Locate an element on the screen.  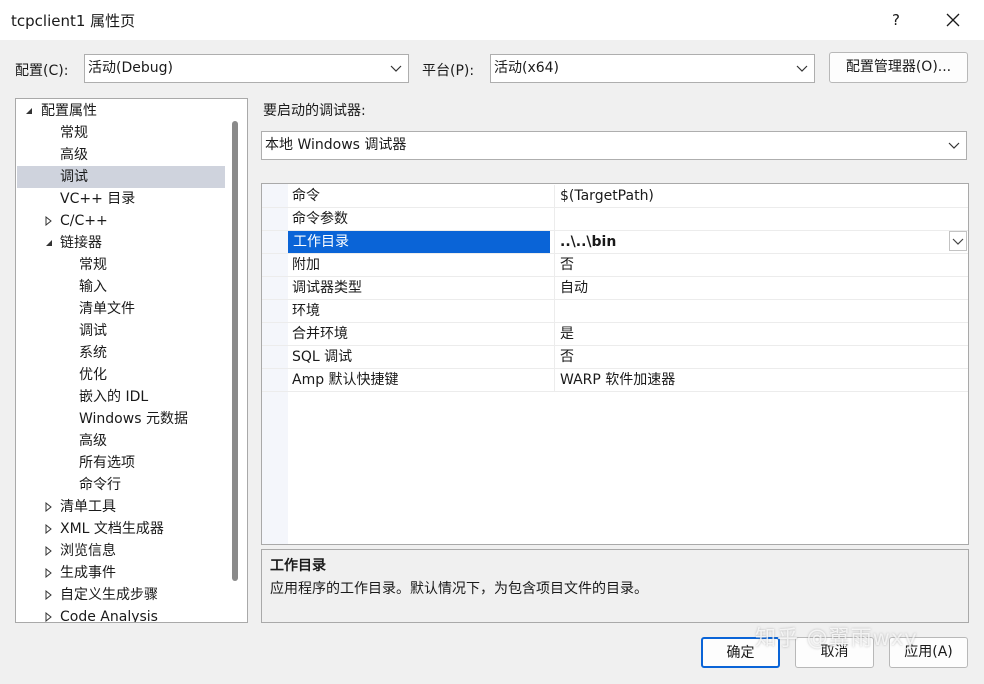
tree-label: 浏览信息 is located at coordinates (88, 551).